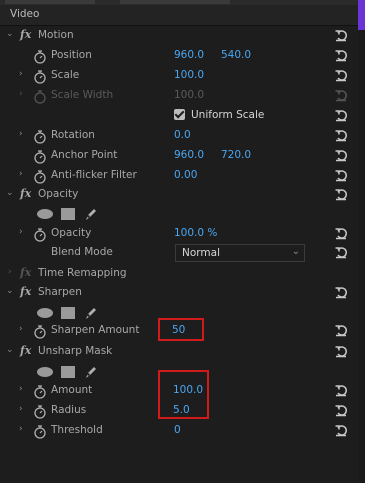  Describe the element at coordinates (240, 253) in the screenshot. I see `blend-mode-select: Normal ⌄` at that location.